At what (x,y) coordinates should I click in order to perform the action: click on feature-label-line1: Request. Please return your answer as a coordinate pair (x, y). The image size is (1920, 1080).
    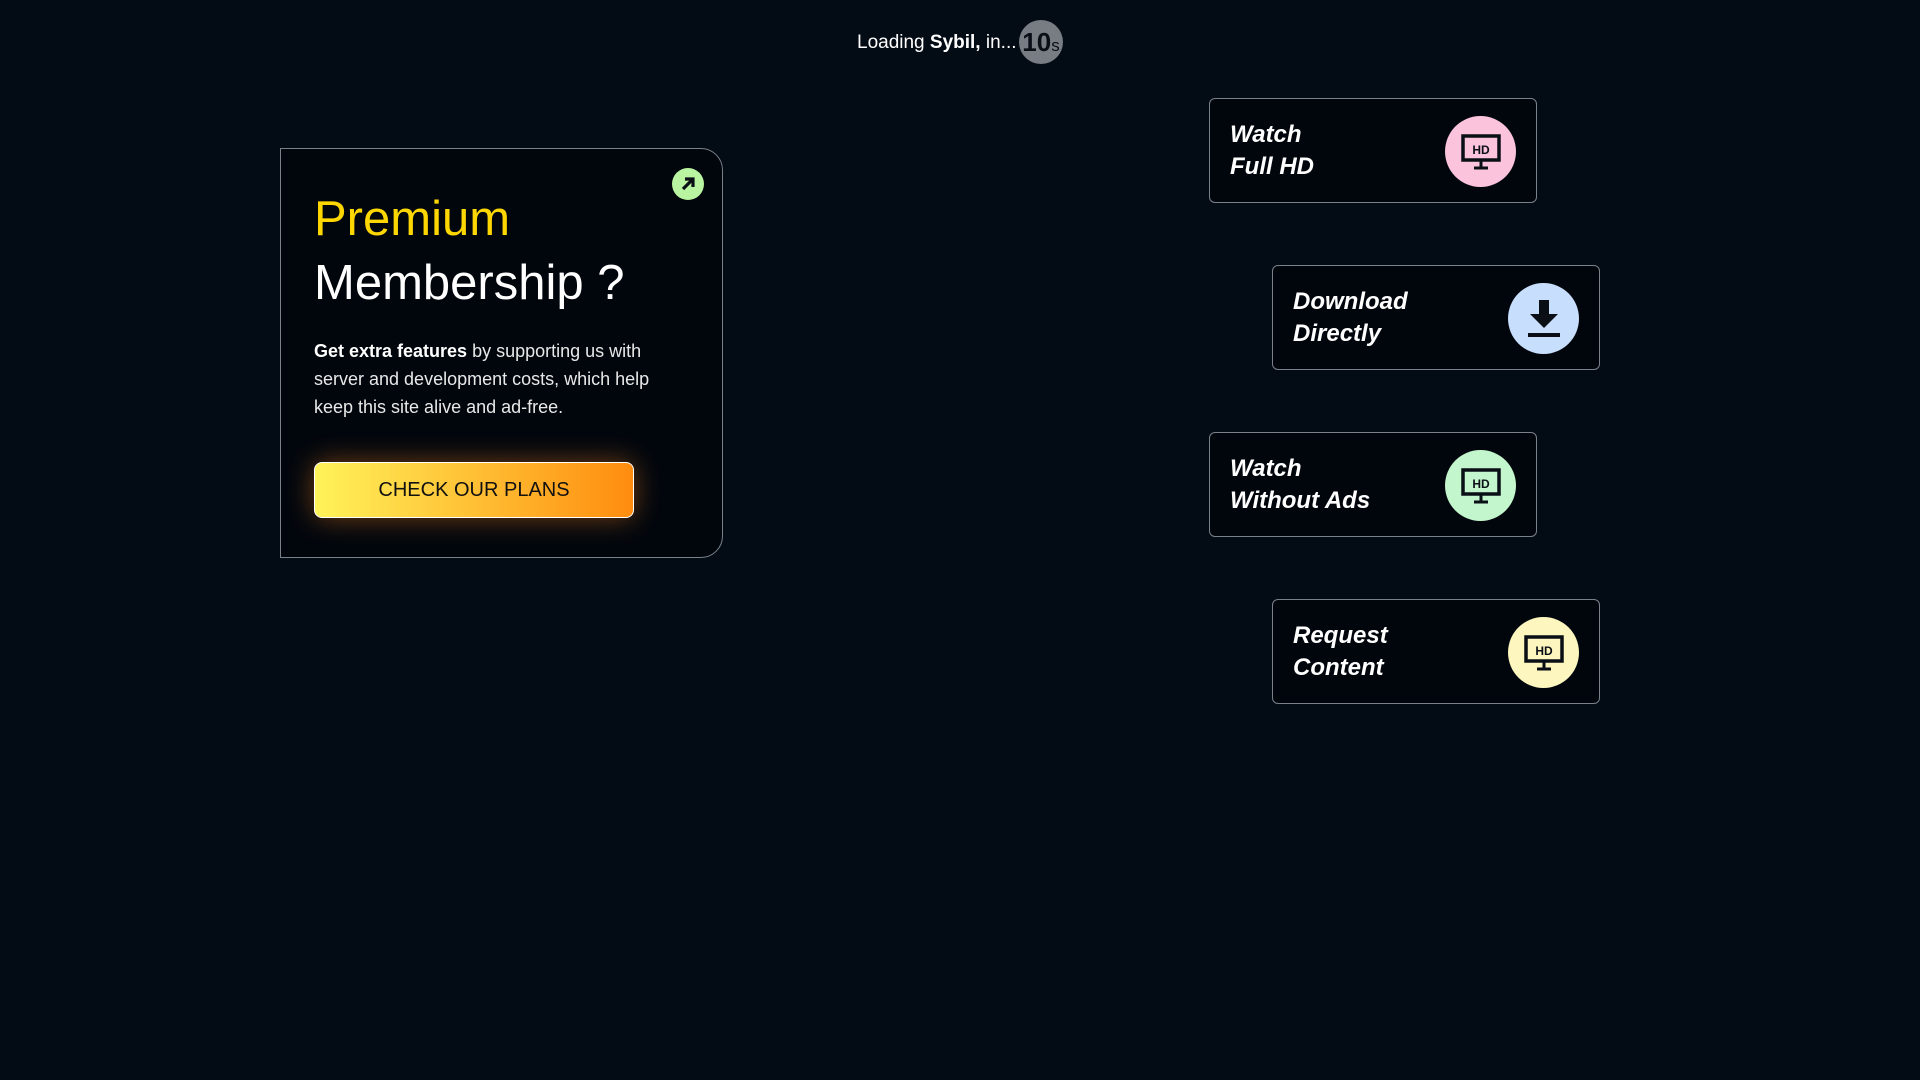
    Looking at the image, I should click on (1340, 635).